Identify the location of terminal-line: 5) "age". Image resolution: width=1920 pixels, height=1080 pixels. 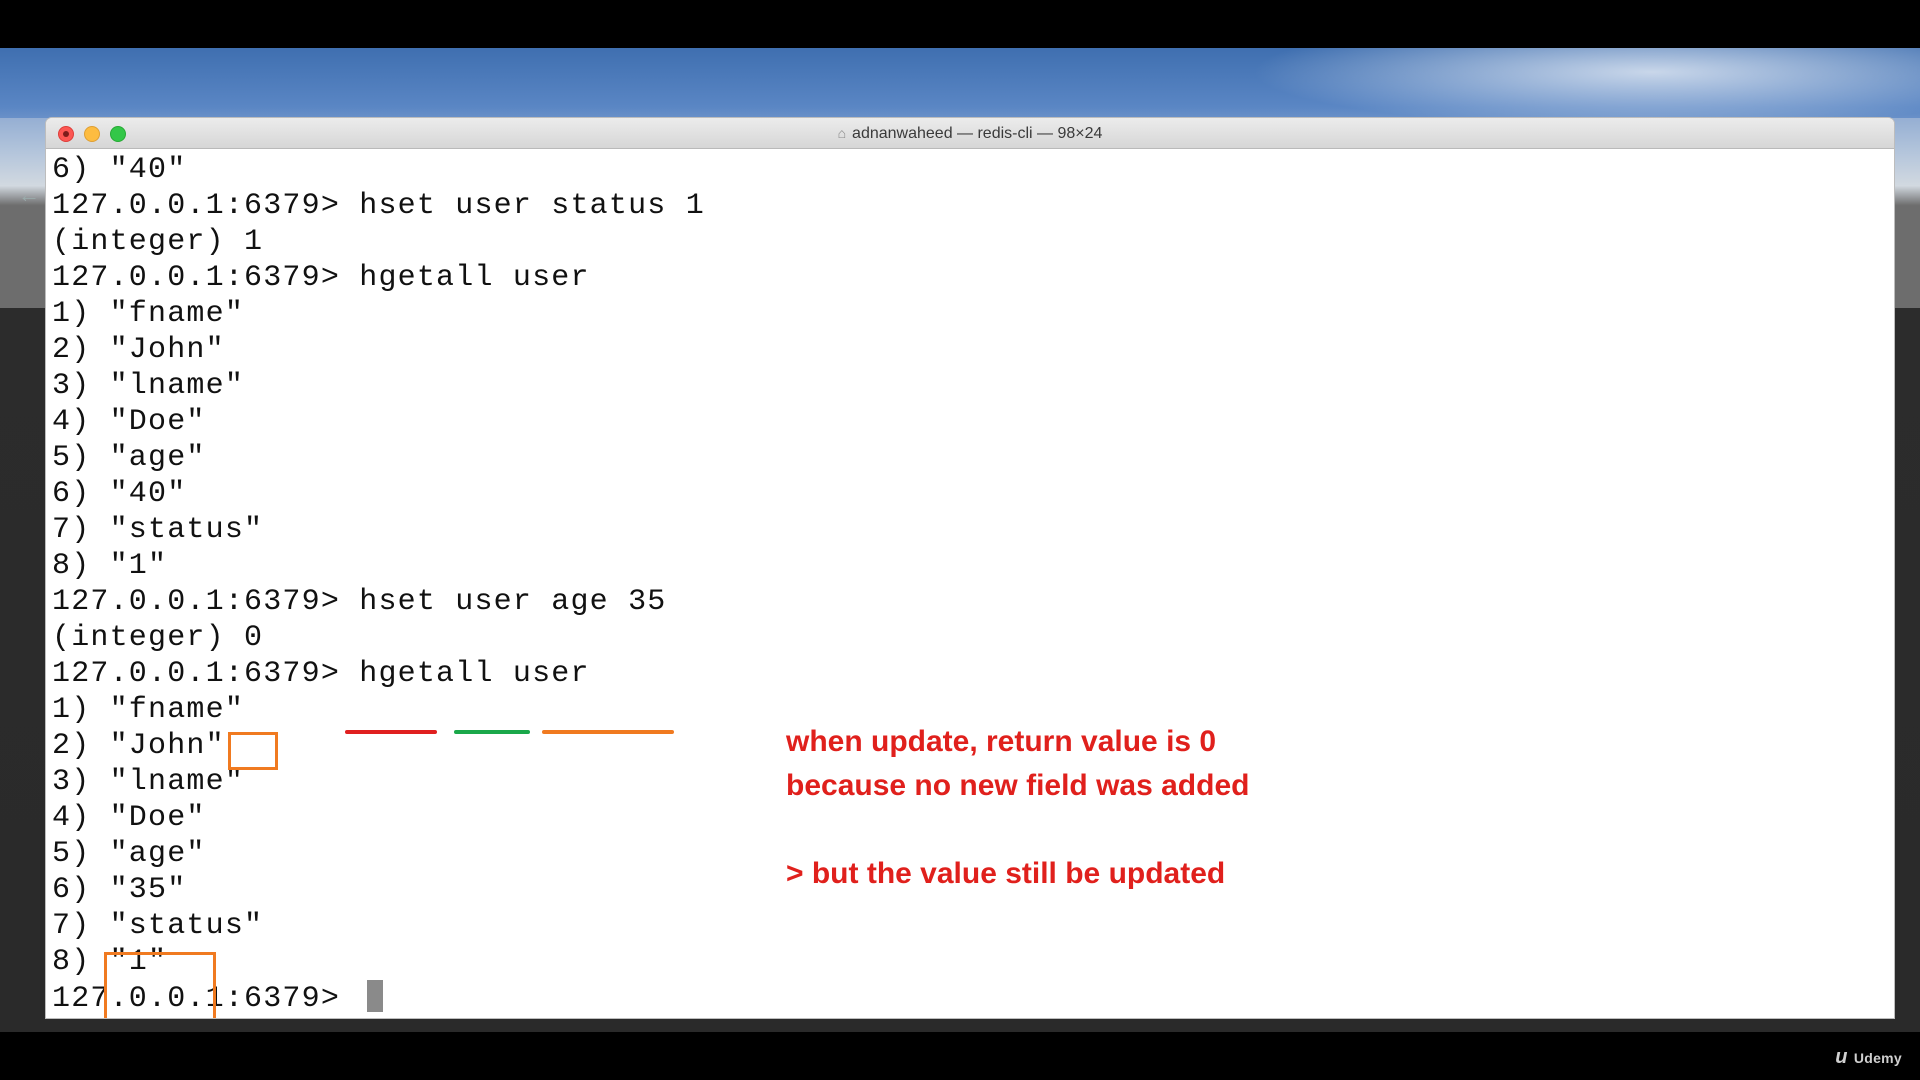
(129, 458).